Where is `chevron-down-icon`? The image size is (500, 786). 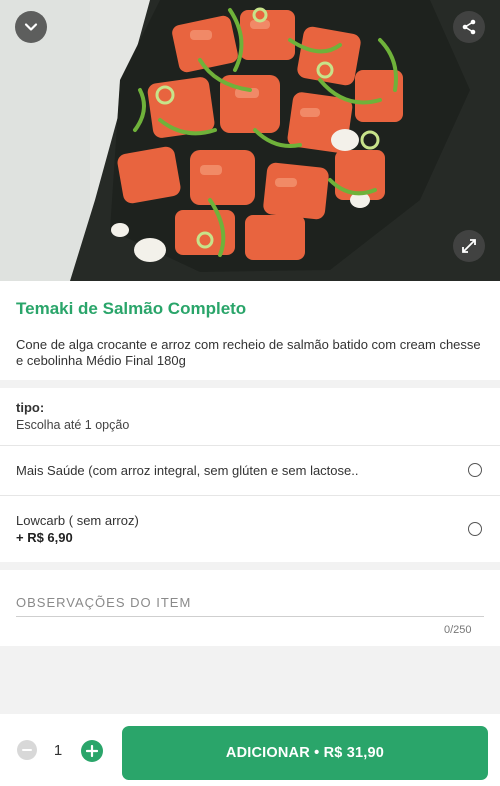
chevron-down-icon is located at coordinates (31, 27).